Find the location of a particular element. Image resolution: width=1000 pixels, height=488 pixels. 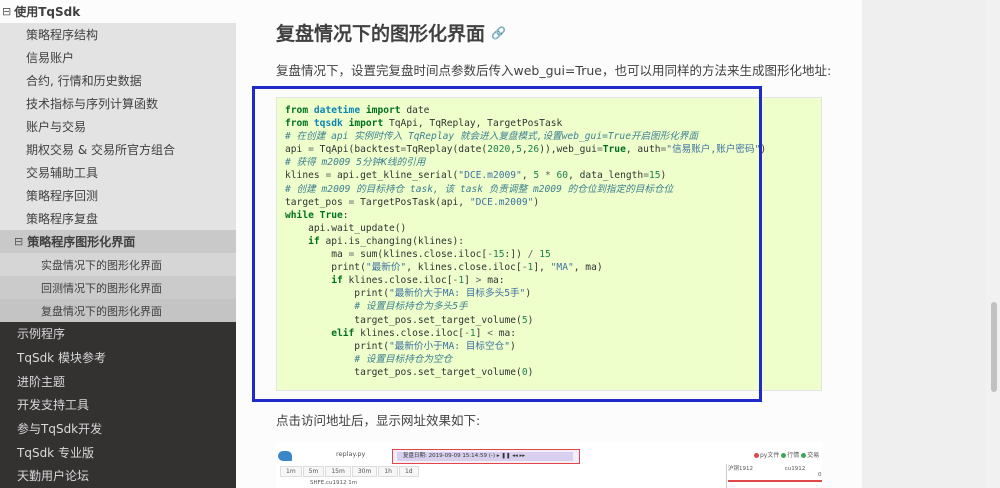

preview-symbol: SHFE.cu1912 1m is located at coordinates (334, 483).